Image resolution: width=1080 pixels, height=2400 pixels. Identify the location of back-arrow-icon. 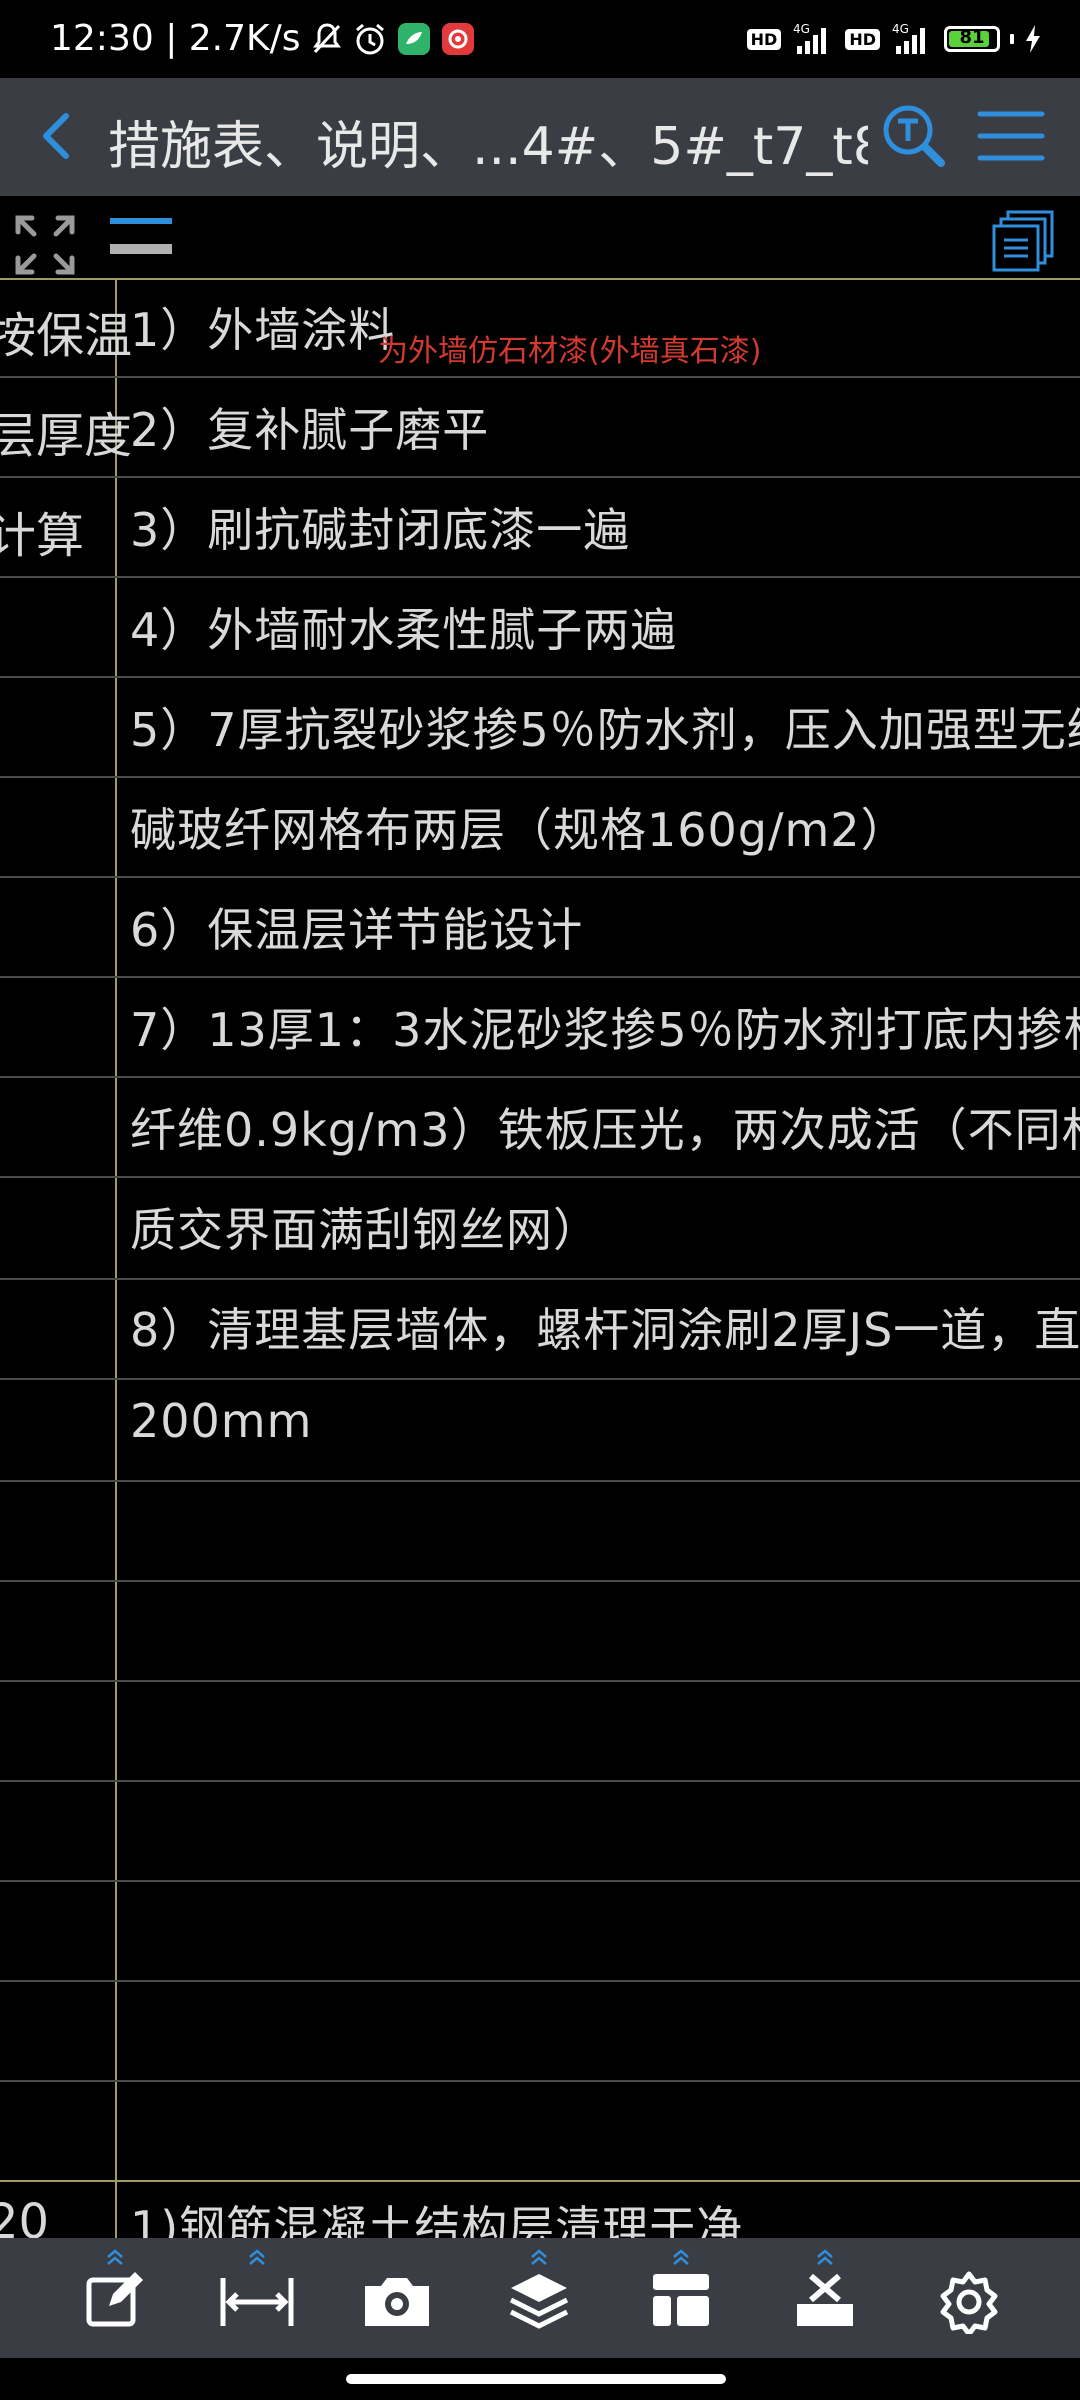
(56, 136).